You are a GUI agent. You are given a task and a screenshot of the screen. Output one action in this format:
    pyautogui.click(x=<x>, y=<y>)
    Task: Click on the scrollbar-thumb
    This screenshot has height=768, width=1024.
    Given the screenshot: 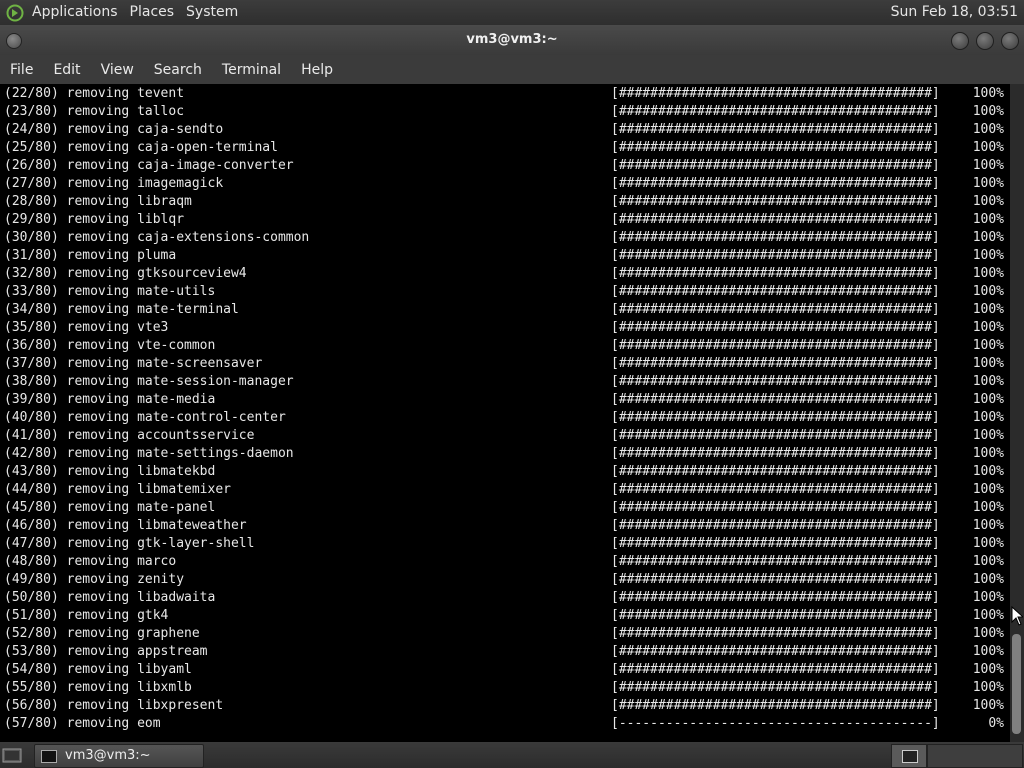 What is the action you would take?
    pyautogui.click(x=1016, y=684)
    